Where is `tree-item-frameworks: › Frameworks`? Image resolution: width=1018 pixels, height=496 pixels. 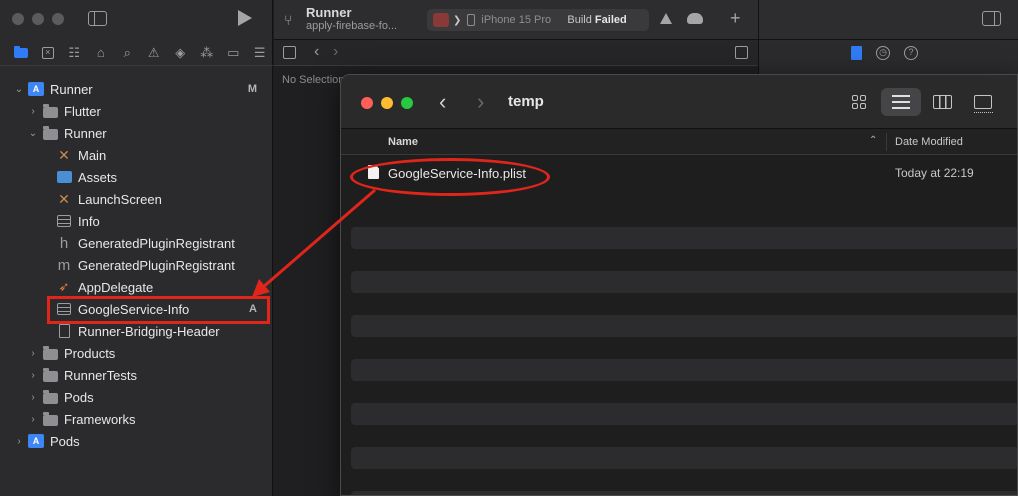
tree-item-frameworks: › Frameworks is located at coordinates (82, 419).